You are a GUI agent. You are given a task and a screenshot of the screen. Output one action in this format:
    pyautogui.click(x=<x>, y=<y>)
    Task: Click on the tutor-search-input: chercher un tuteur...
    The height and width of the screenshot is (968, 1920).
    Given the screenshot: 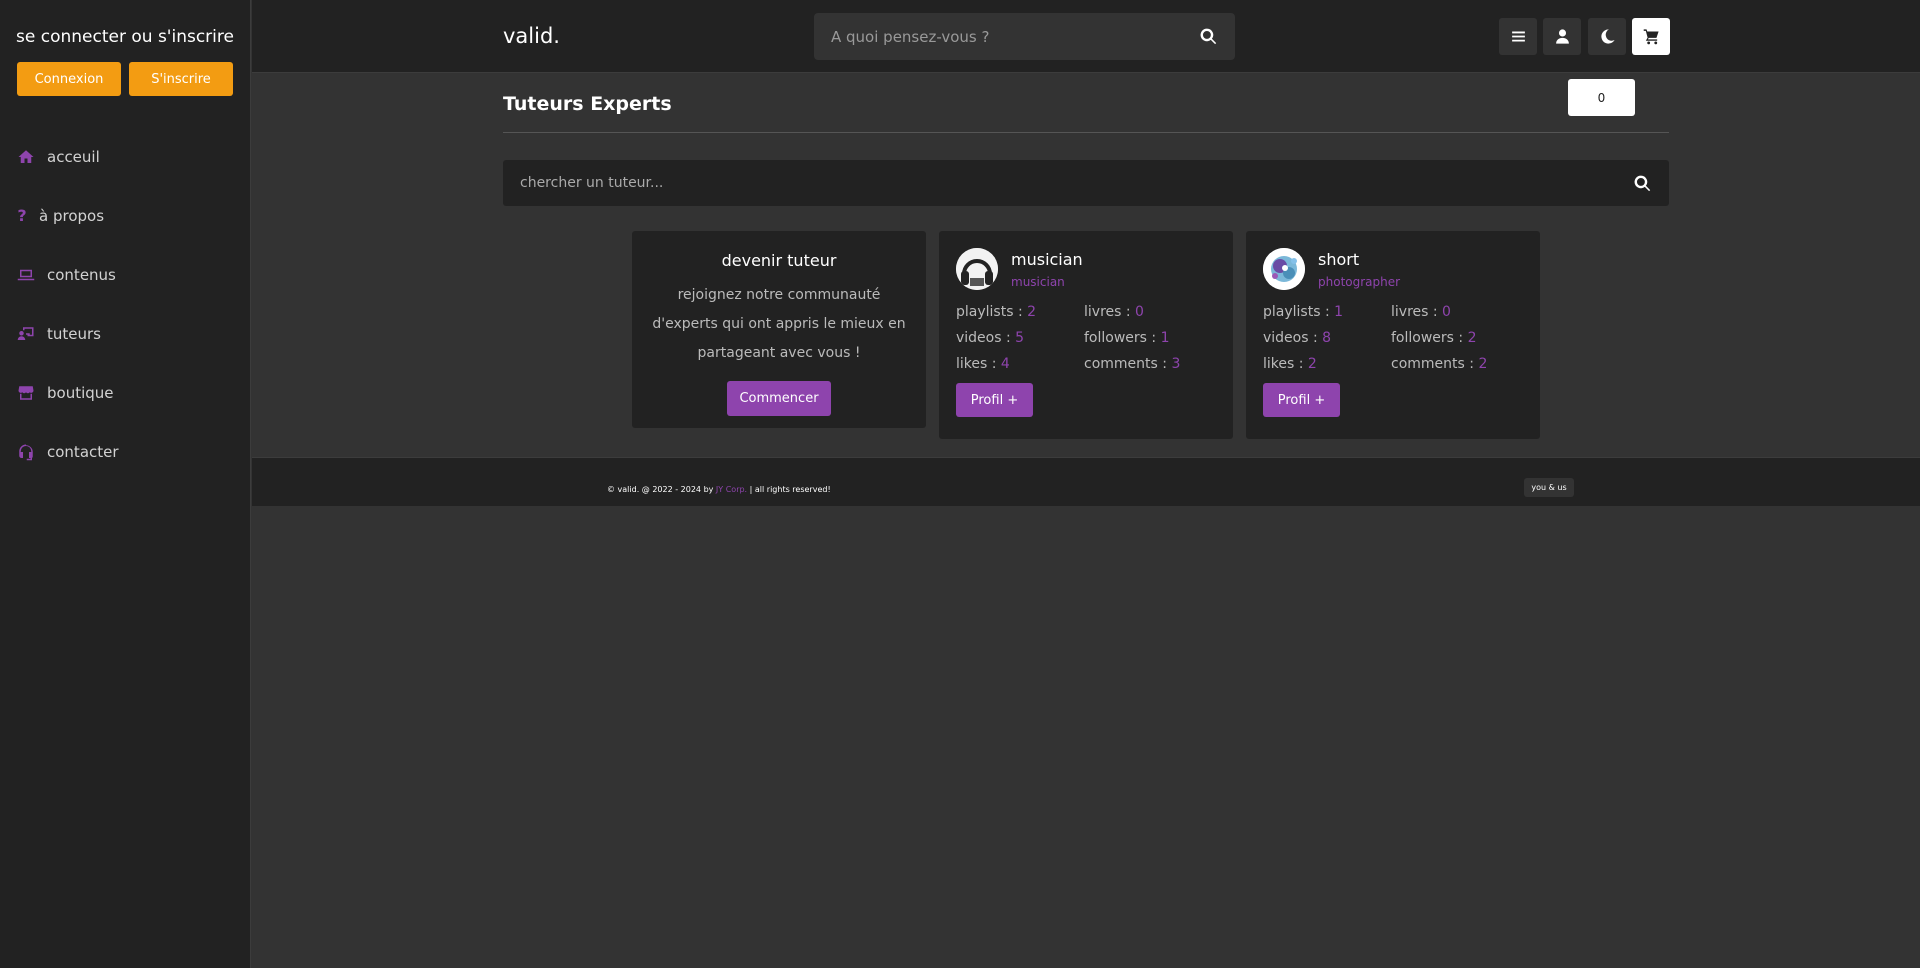 What is the action you would take?
    pyautogui.click(x=1086, y=183)
    